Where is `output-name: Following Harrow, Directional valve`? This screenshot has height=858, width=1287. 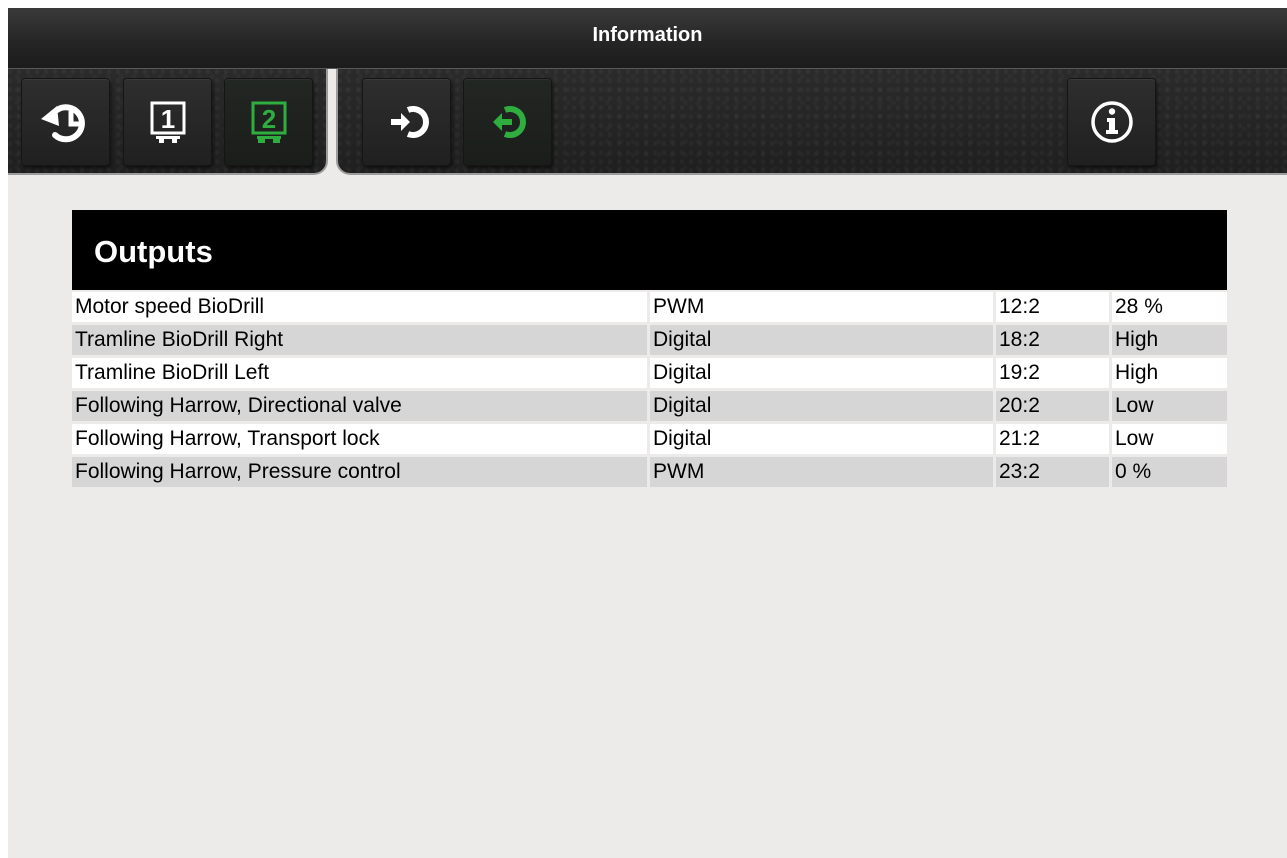
output-name: Following Harrow, Directional valve is located at coordinates (361, 406).